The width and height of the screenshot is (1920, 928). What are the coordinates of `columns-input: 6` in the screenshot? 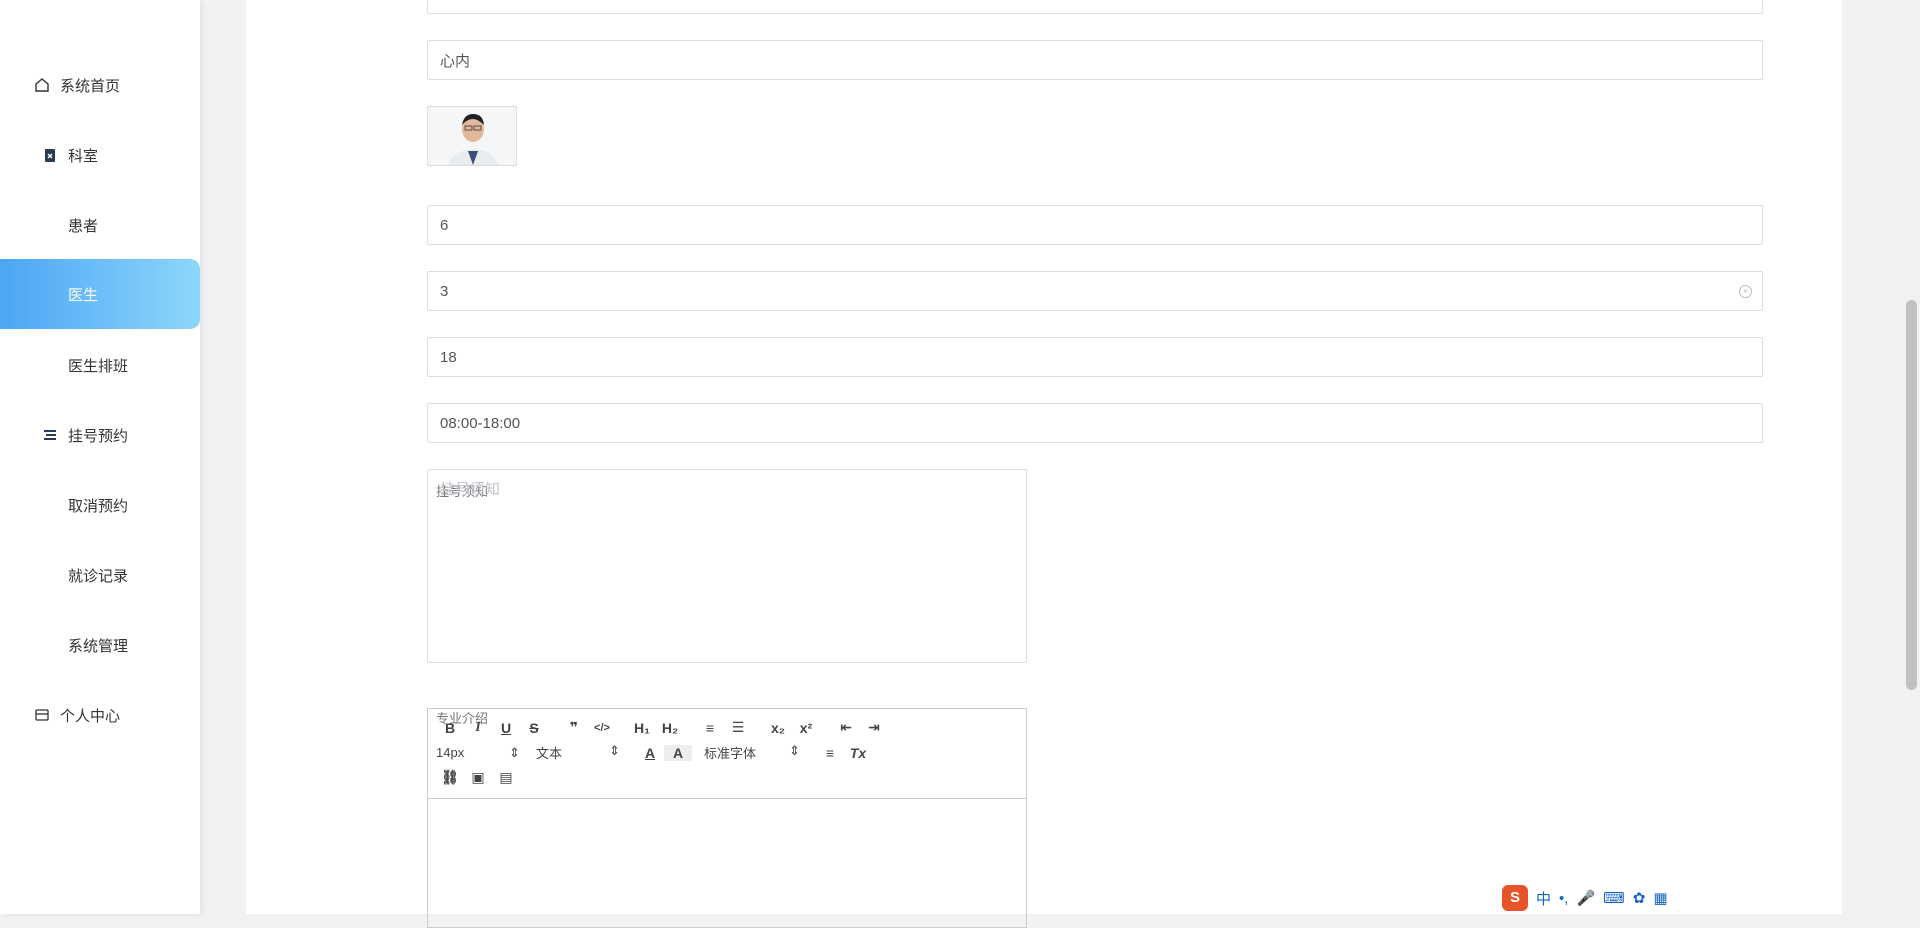 It's located at (1095, 225).